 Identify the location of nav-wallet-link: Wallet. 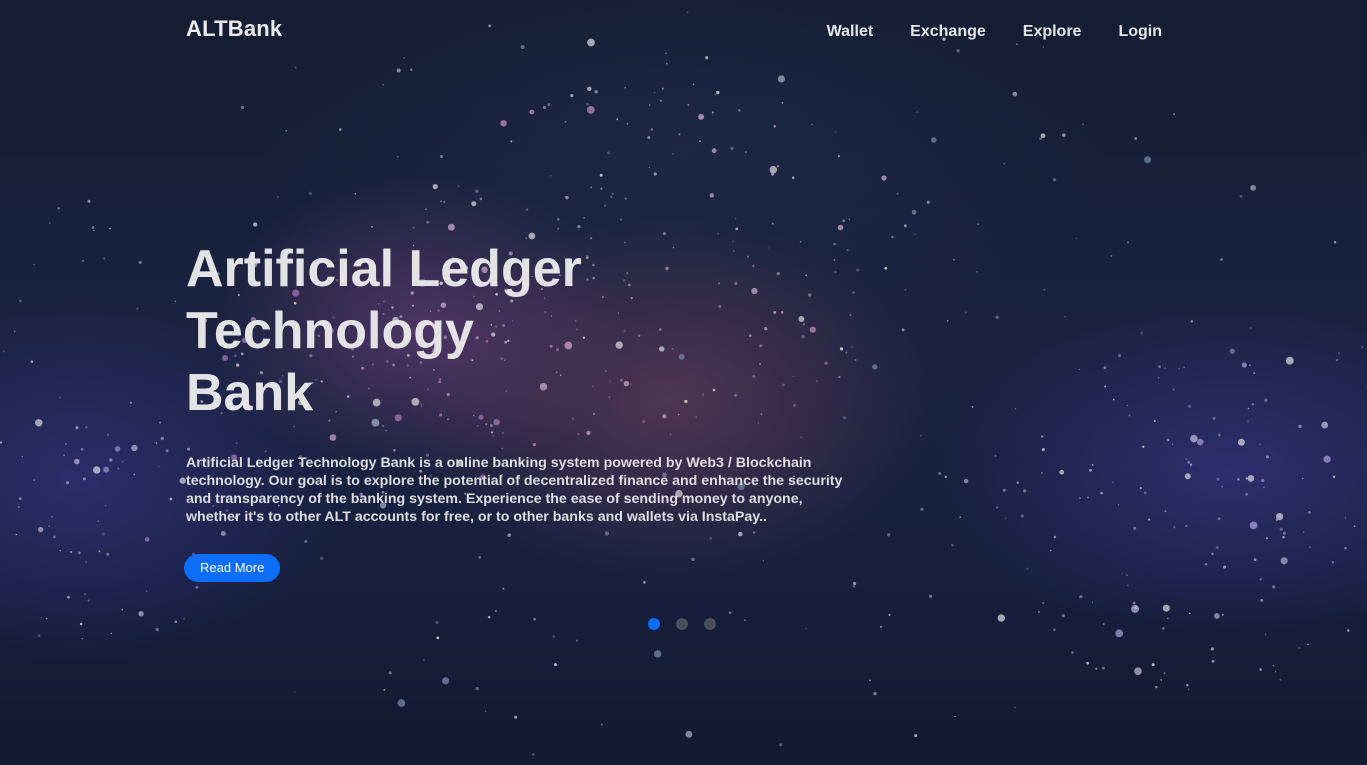
(850, 32).